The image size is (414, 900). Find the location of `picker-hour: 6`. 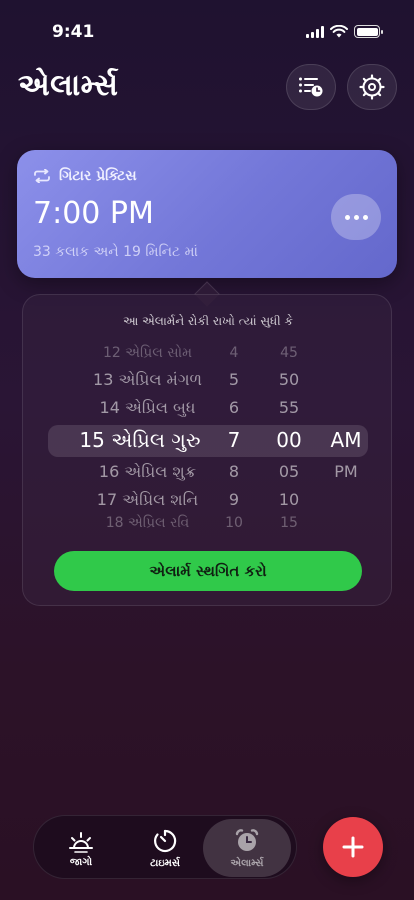

picker-hour: 6 is located at coordinates (234, 407).